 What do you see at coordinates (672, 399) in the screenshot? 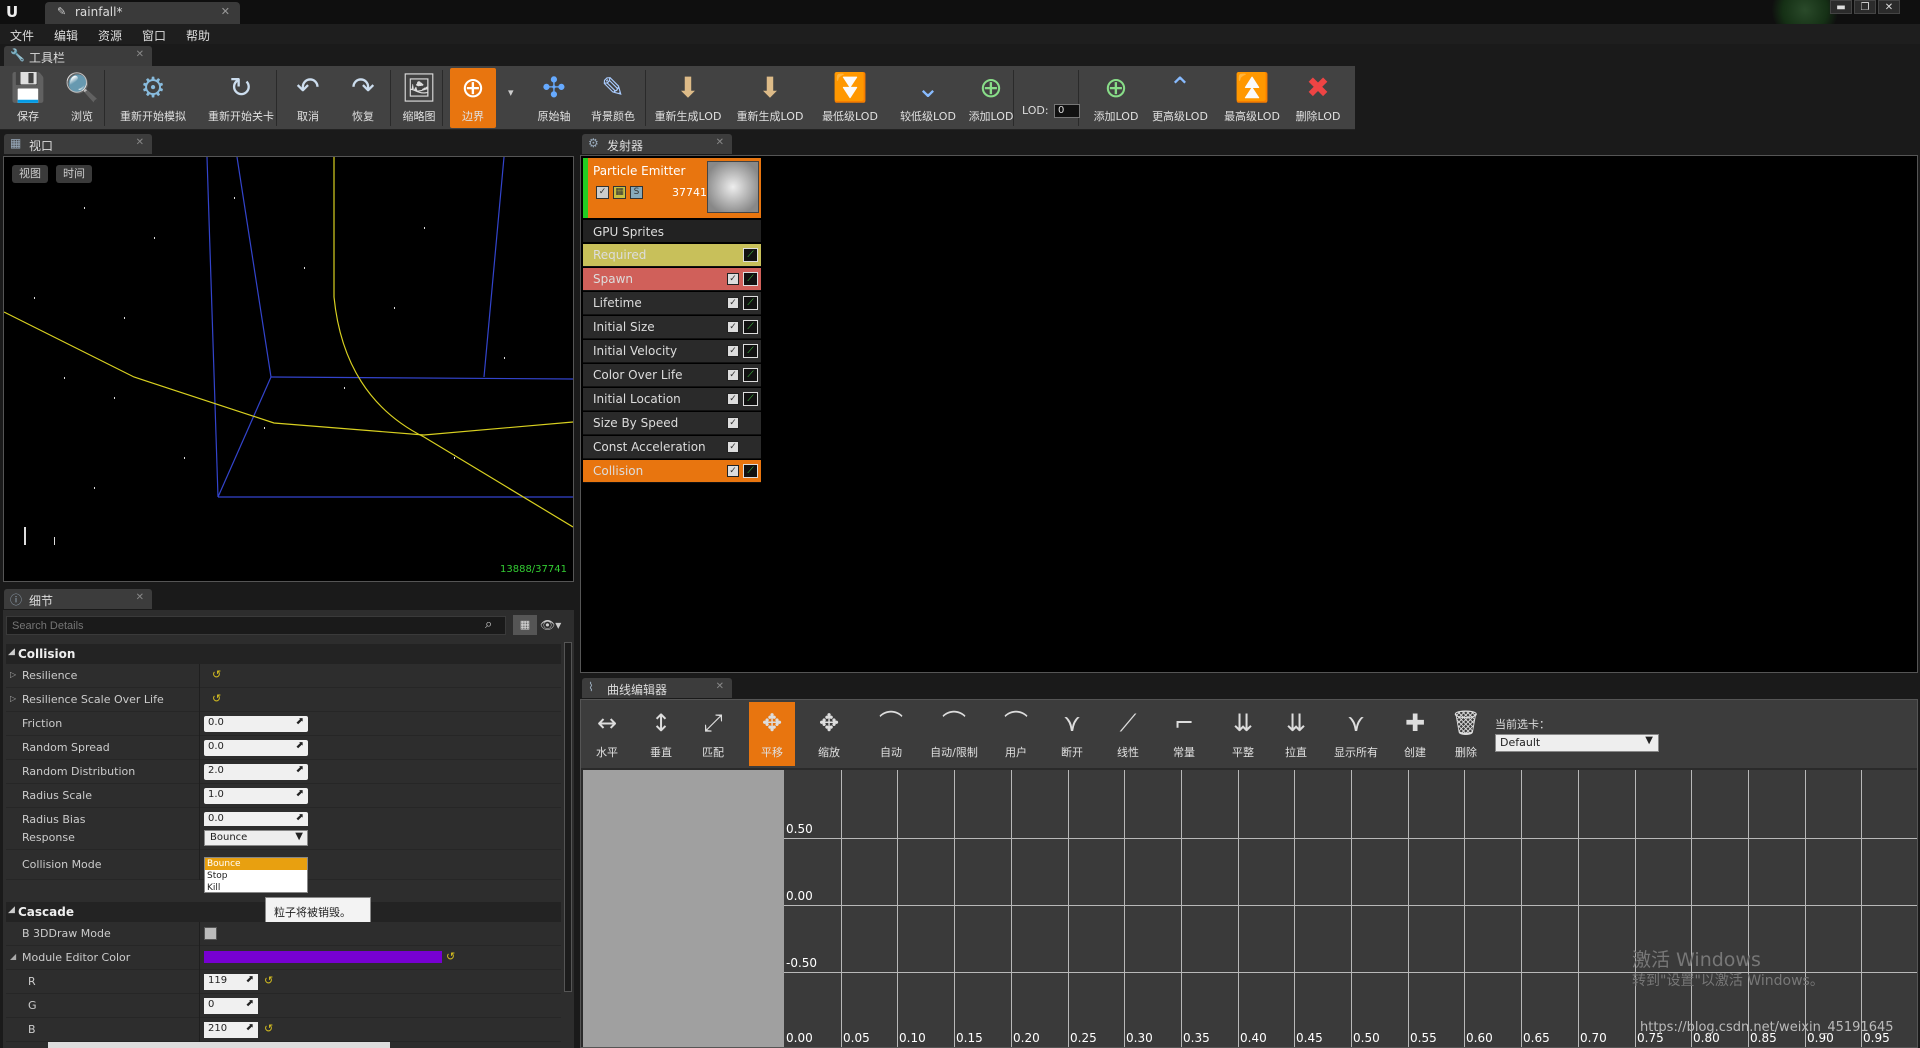
I see `module-initial-location: Initial Location ✓ ⟋` at bounding box center [672, 399].